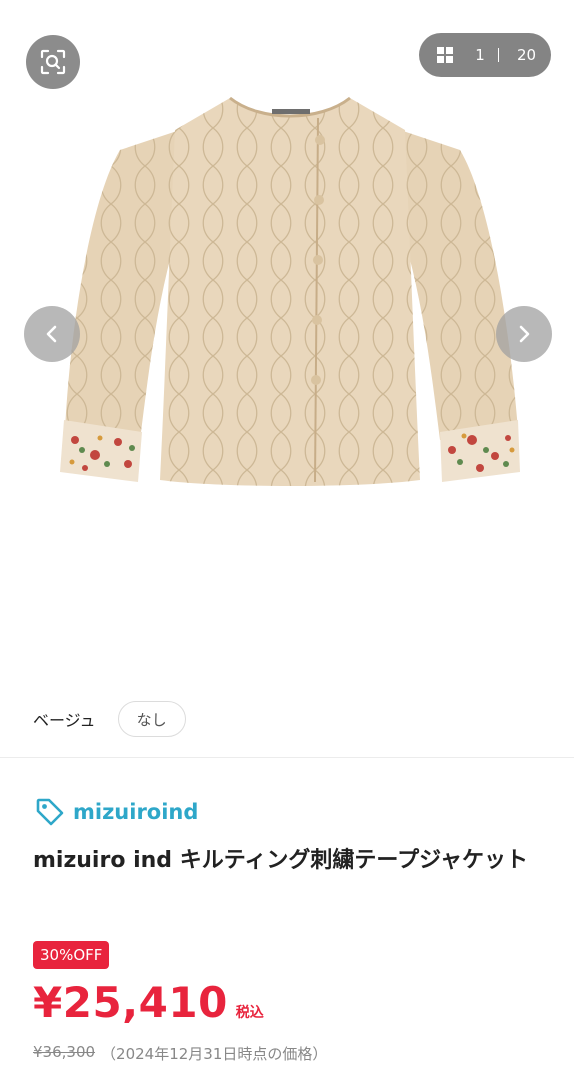 This screenshot has width=574, height=1080. Describe the element at coordinates (130, 1002) in the screenshot. I see `price-amount: ¥25,410` at that location.